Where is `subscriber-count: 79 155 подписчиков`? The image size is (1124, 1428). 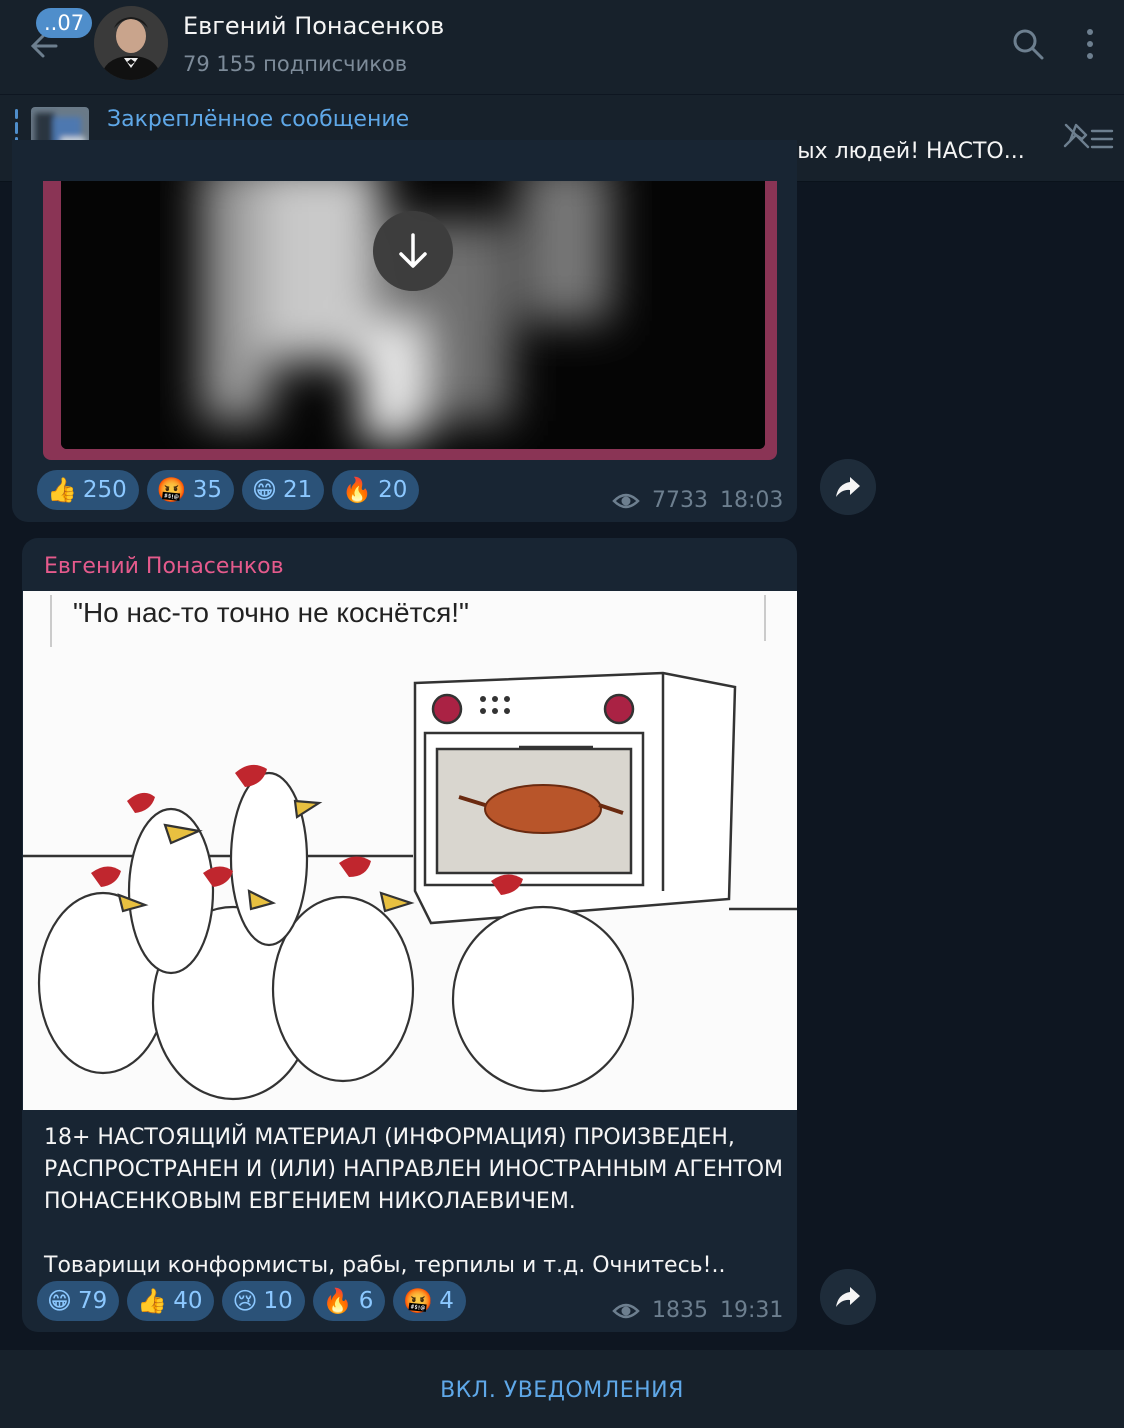 subscriber-count: 79 155 подписчиков is located at coordinates (295, 64).